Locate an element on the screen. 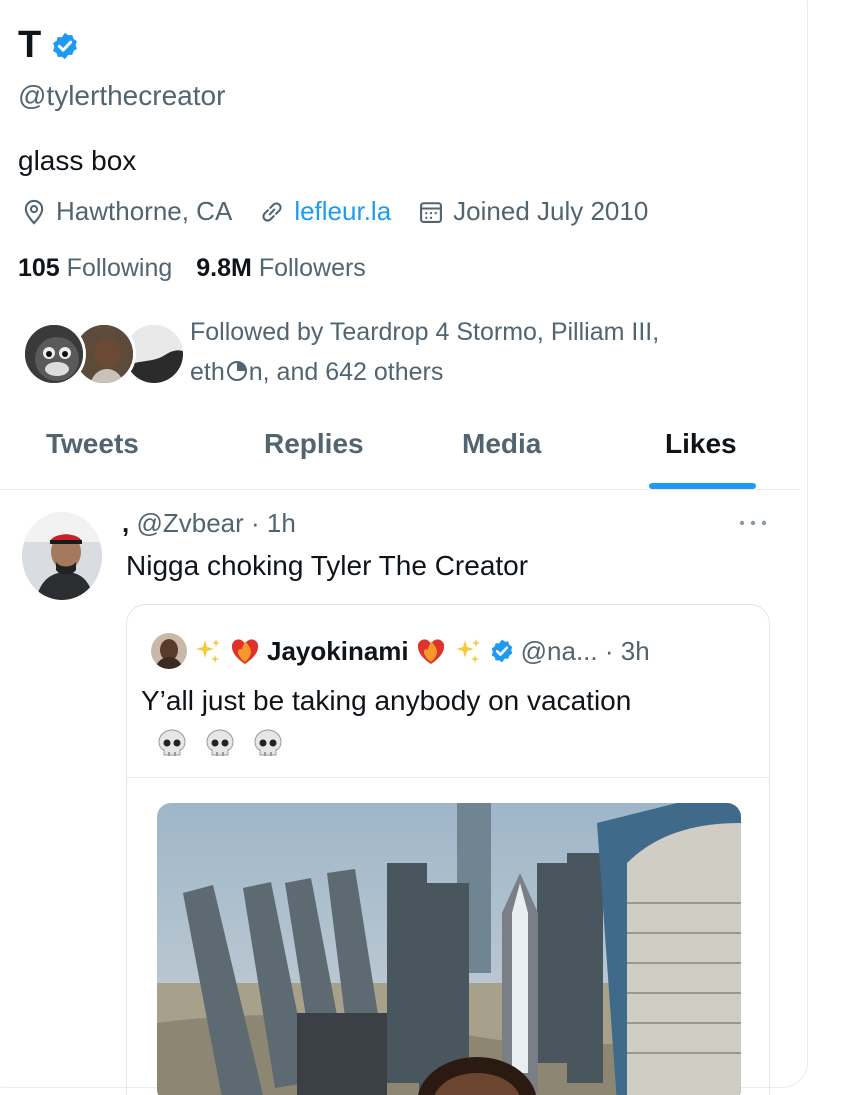  quote-author-name: Jayokinami is located at coordinates (338, 651).